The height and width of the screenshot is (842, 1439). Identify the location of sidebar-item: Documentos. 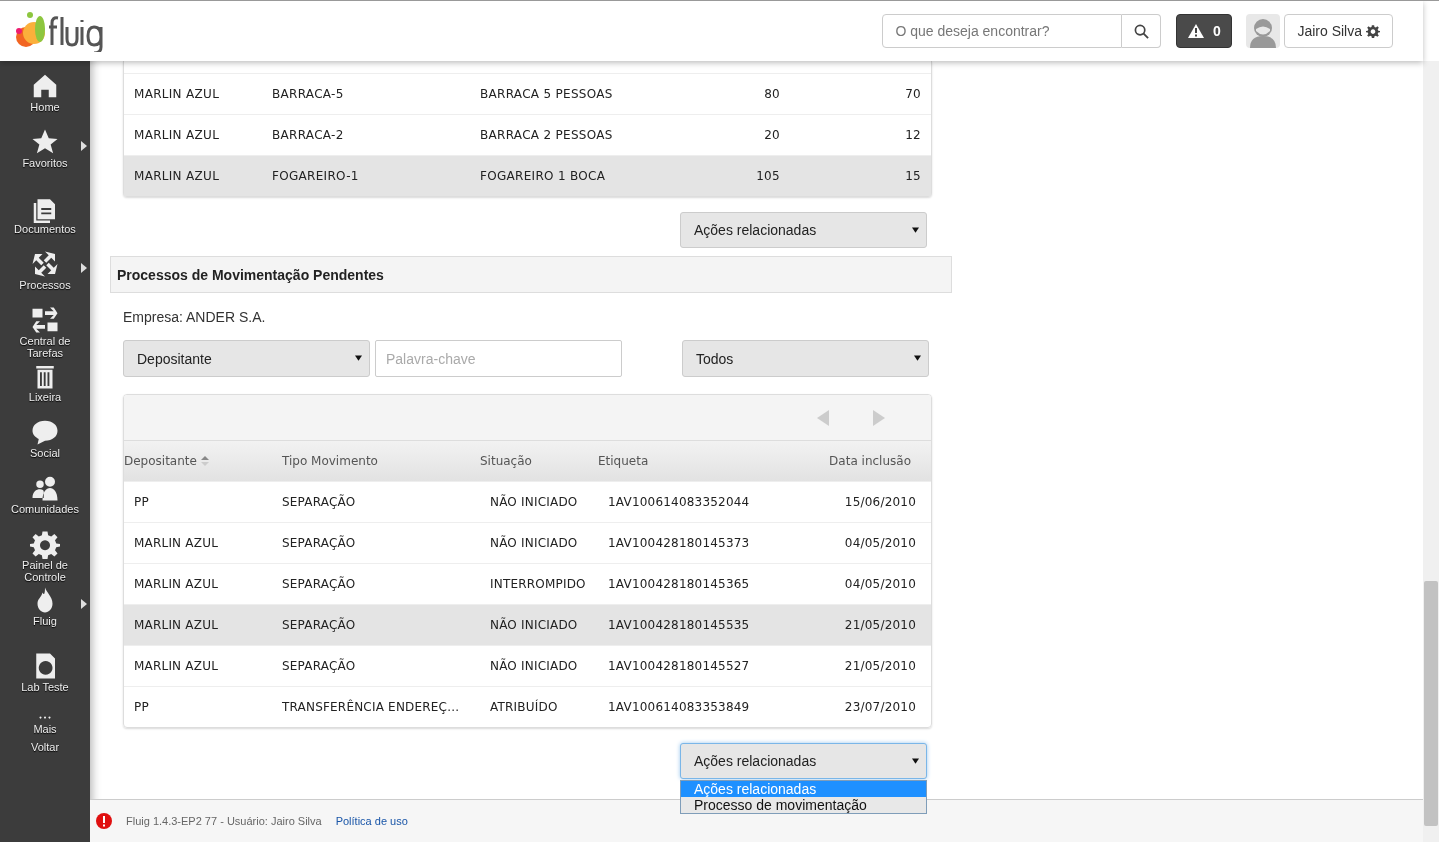
(45, 221).